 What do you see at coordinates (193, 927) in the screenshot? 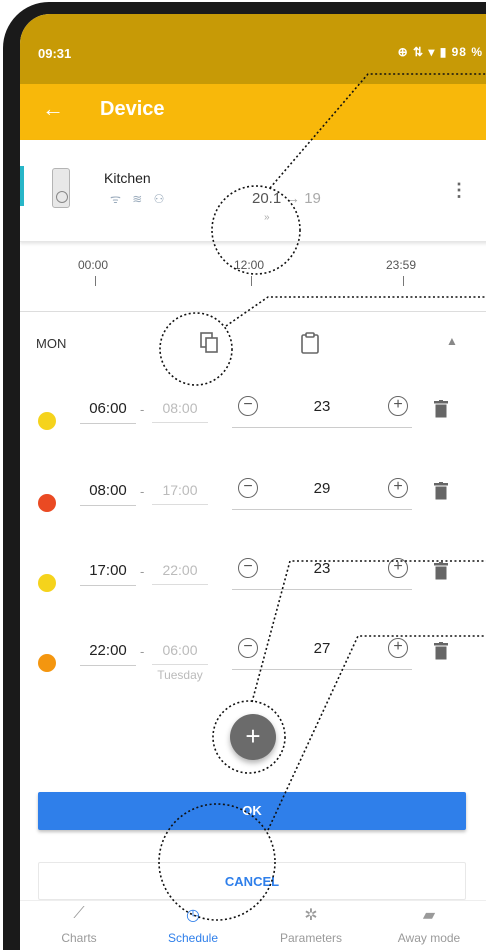
I see `nav-item-schedule: ◷ Schedule` at bounding box center [193, 927].